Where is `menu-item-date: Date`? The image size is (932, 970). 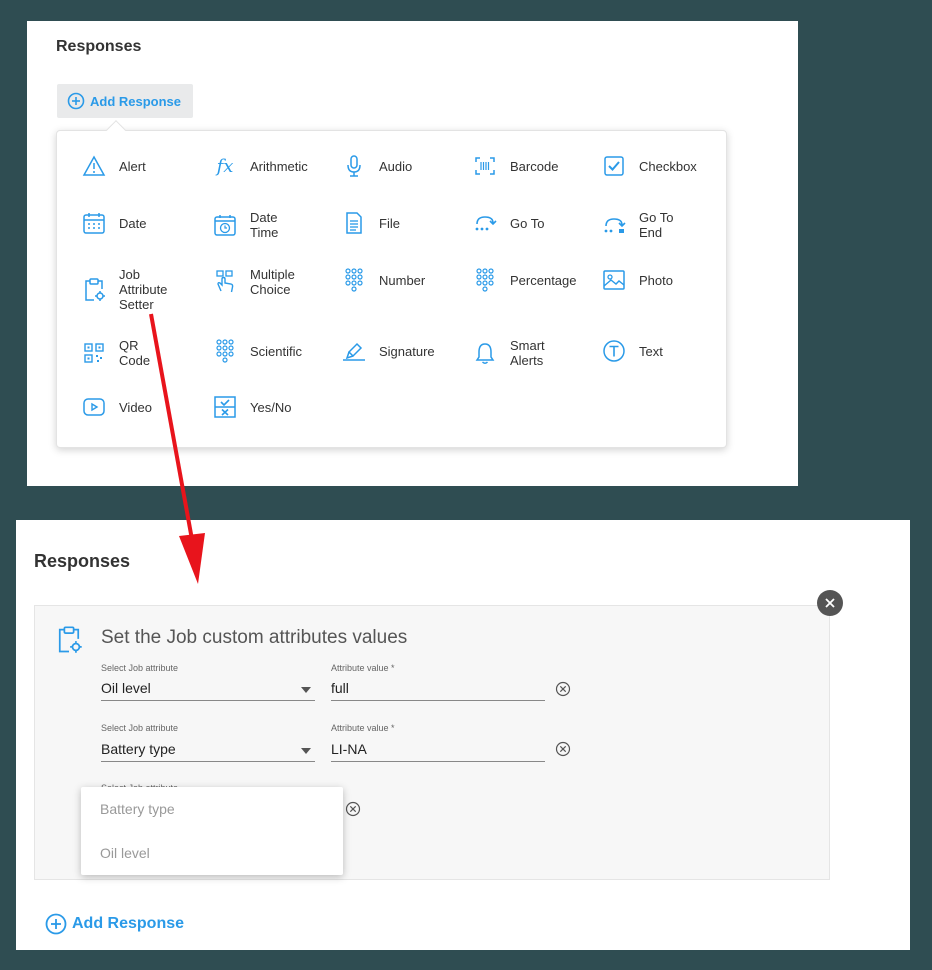 menu-item-date: Date is located at coordinates (143, 223).